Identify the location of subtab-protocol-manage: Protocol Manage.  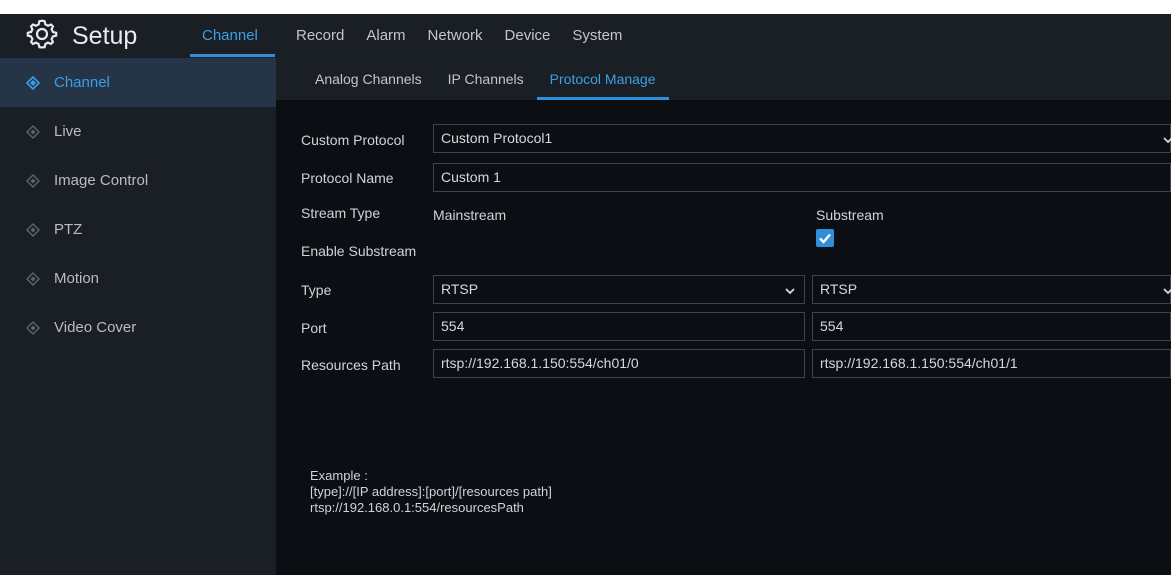
(602, 79).